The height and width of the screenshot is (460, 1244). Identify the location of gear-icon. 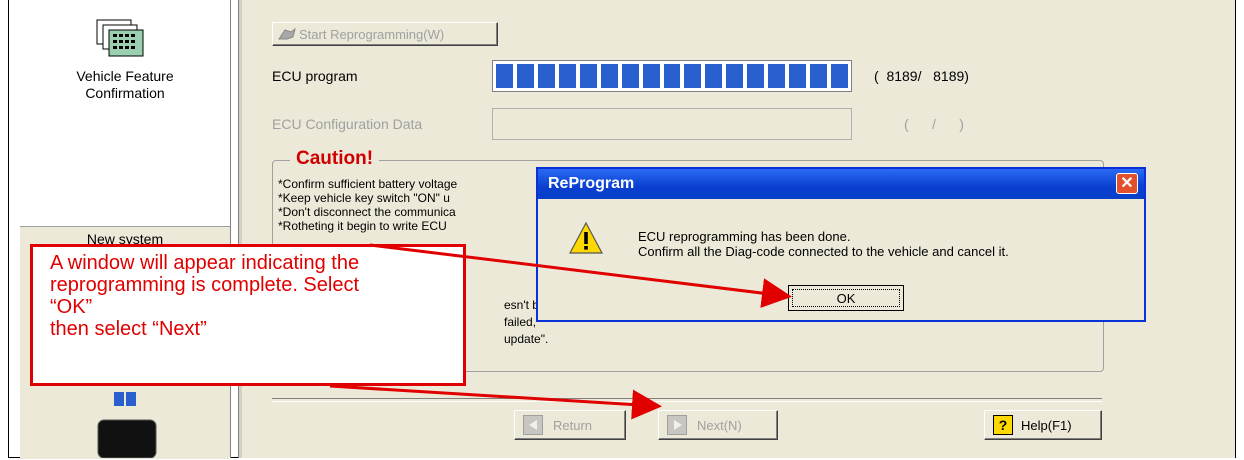
(287, 33).